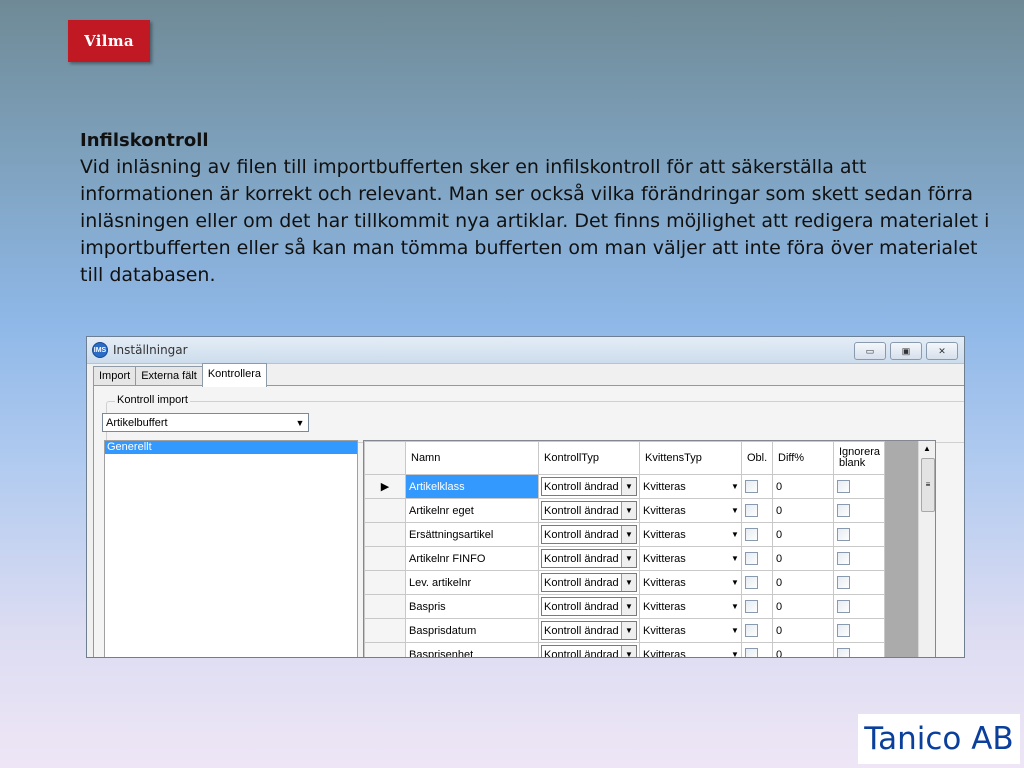  What do you see at coordinates (231, 447) in the screenshot?
I see `tree-item-generellt: Generellt` at bounding box center [231, 447].